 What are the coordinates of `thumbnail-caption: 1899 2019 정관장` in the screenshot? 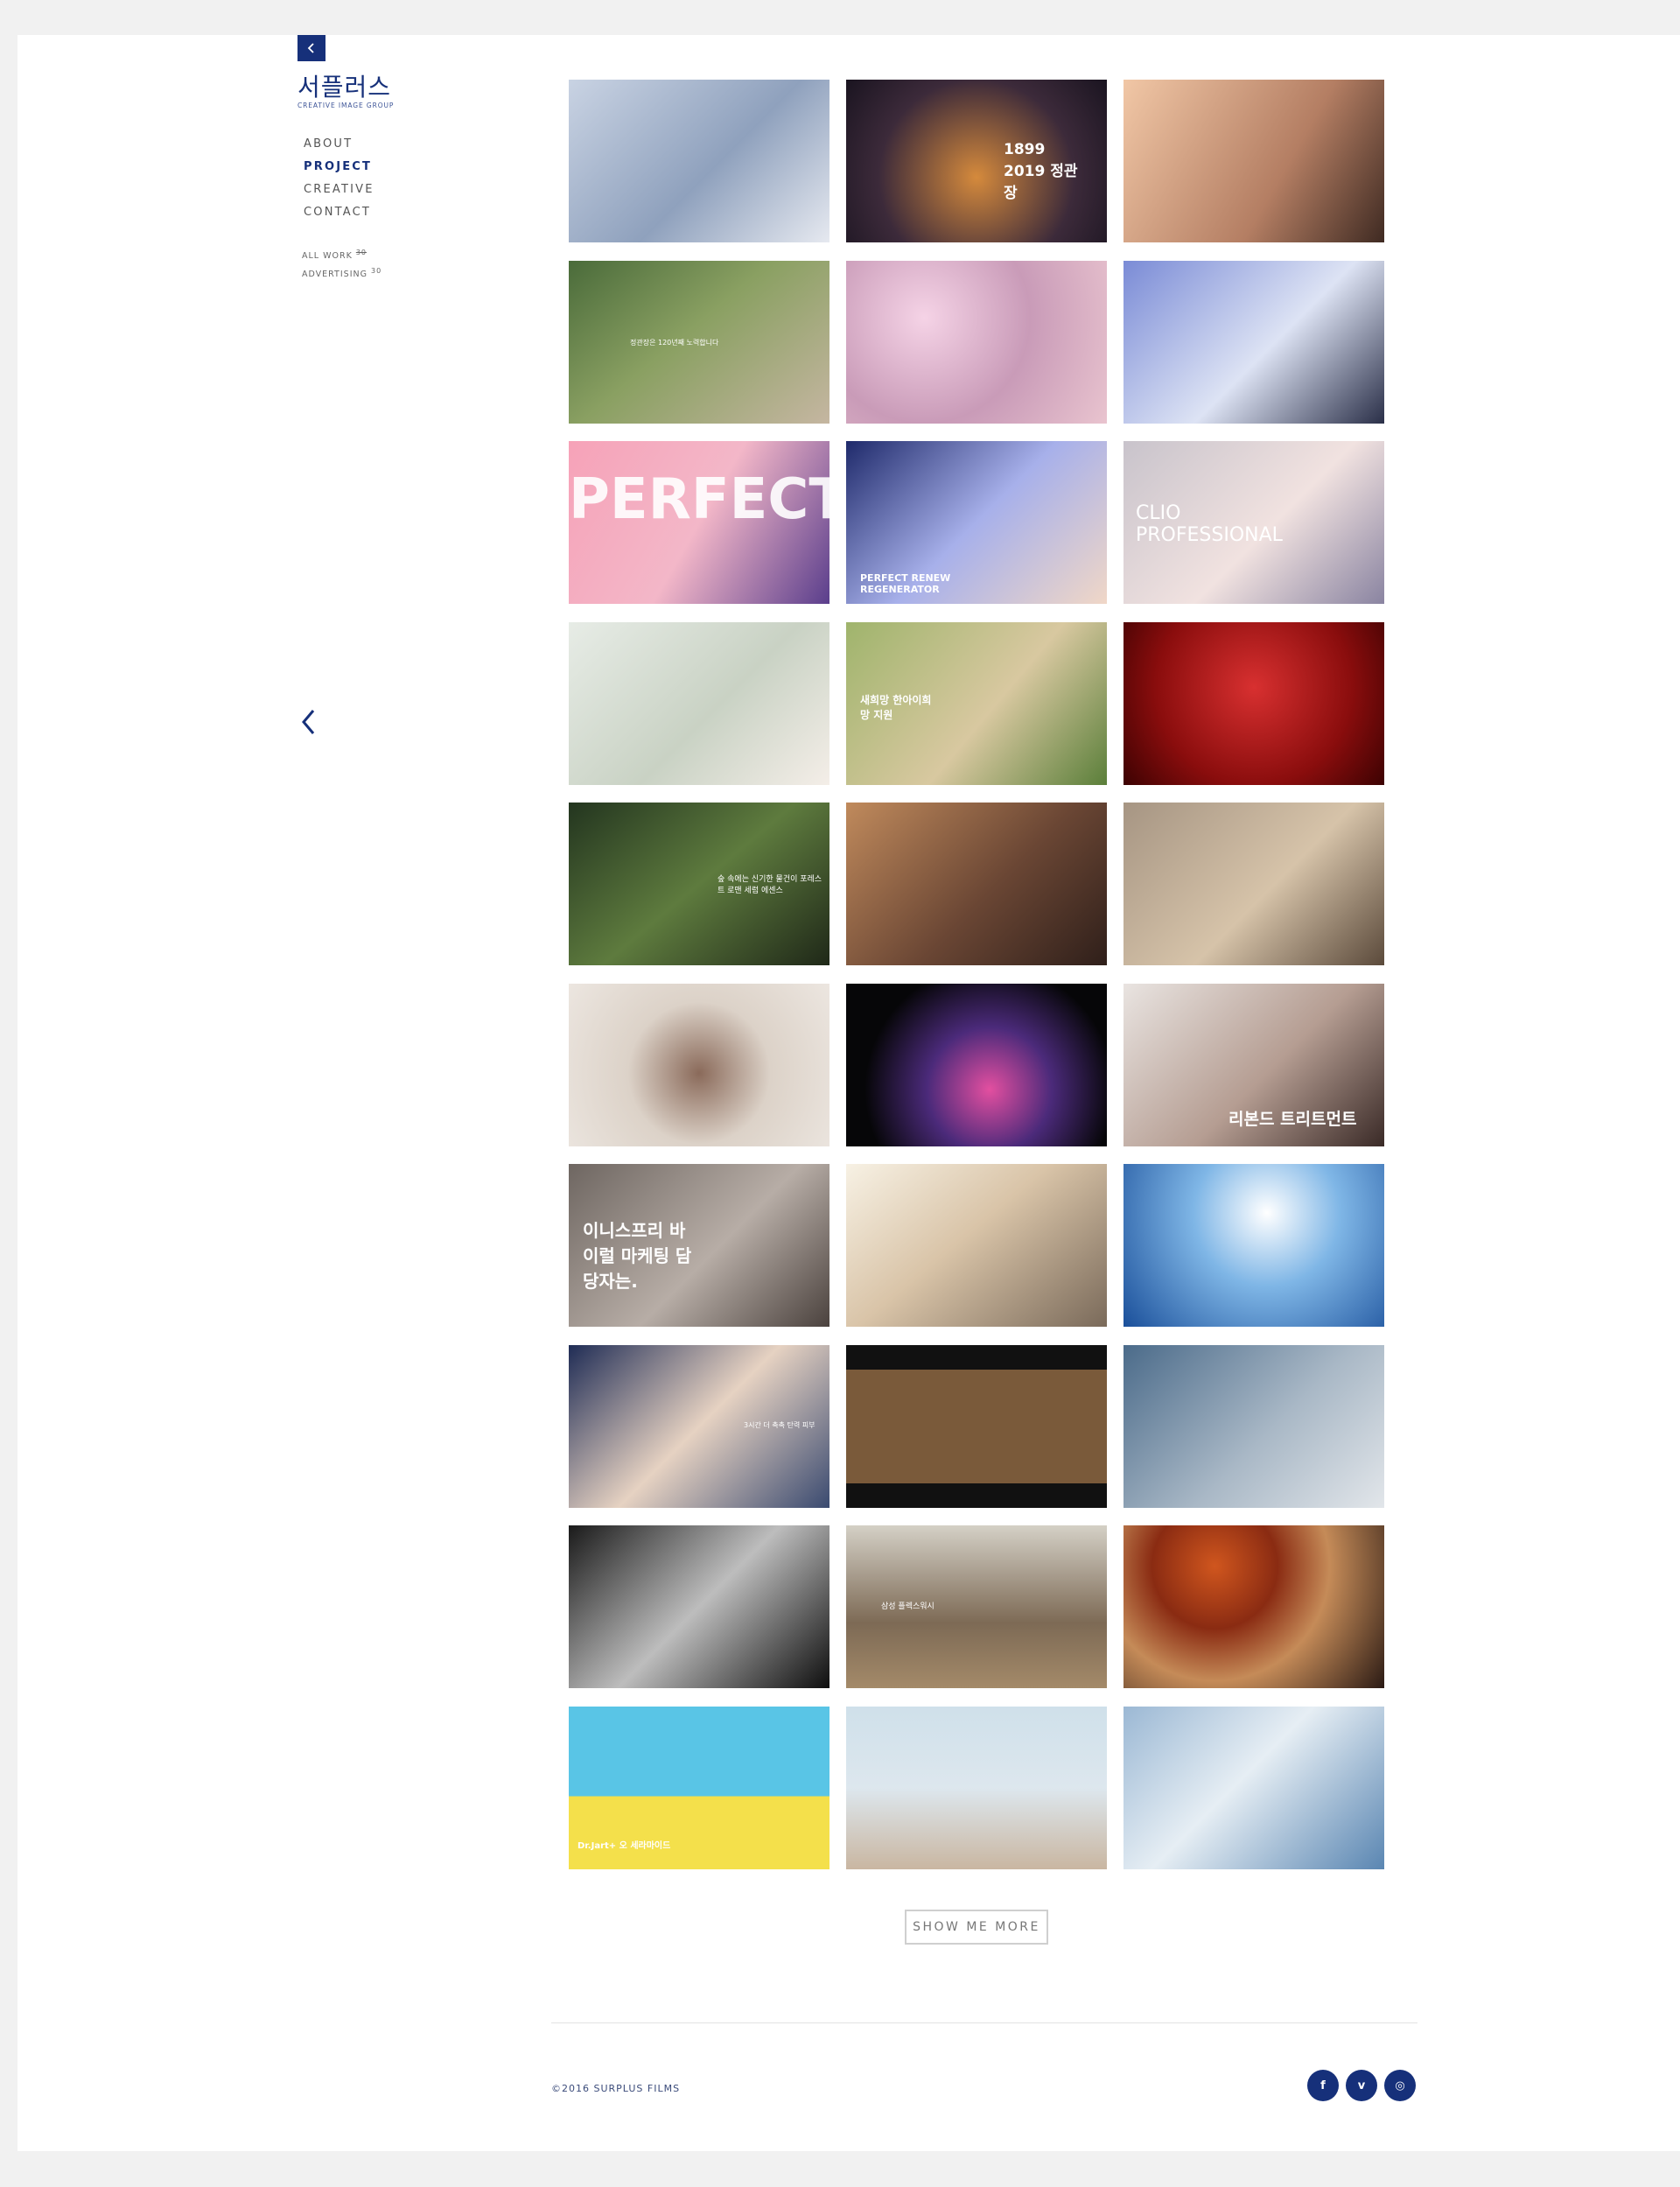 It's located at (1041, 171).